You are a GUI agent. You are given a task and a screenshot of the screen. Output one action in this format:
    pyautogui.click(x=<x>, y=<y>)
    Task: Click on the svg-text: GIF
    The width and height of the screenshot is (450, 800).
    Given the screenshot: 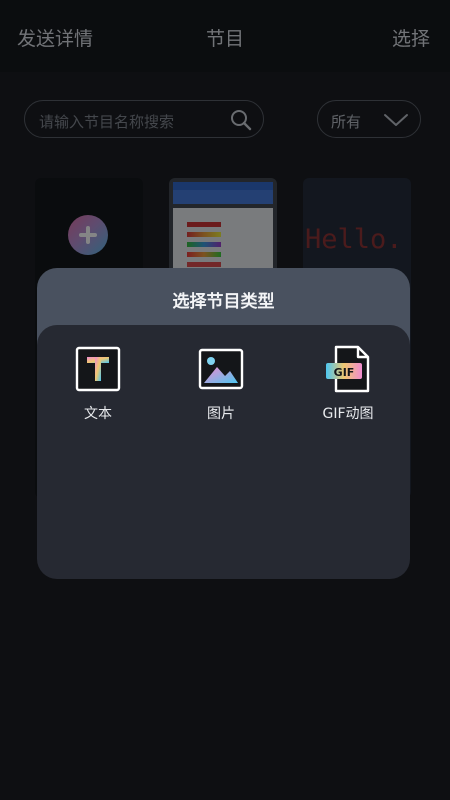 What is the action you would take?
    pyautogui.click(x=344, y=372)
    